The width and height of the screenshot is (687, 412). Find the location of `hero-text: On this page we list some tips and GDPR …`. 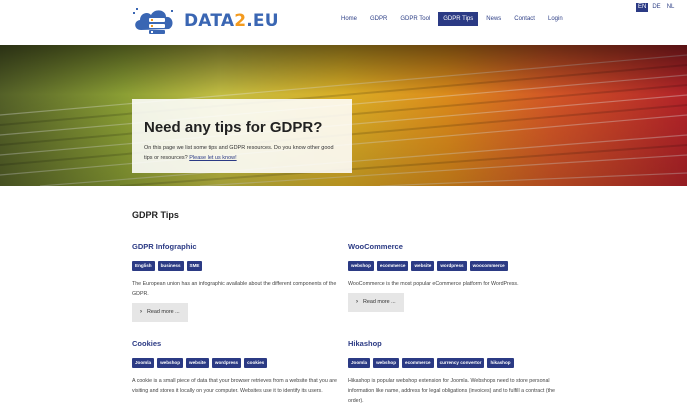

hero-text: On this page we list some tips and GDPR … is located at coordinates (242, 153).